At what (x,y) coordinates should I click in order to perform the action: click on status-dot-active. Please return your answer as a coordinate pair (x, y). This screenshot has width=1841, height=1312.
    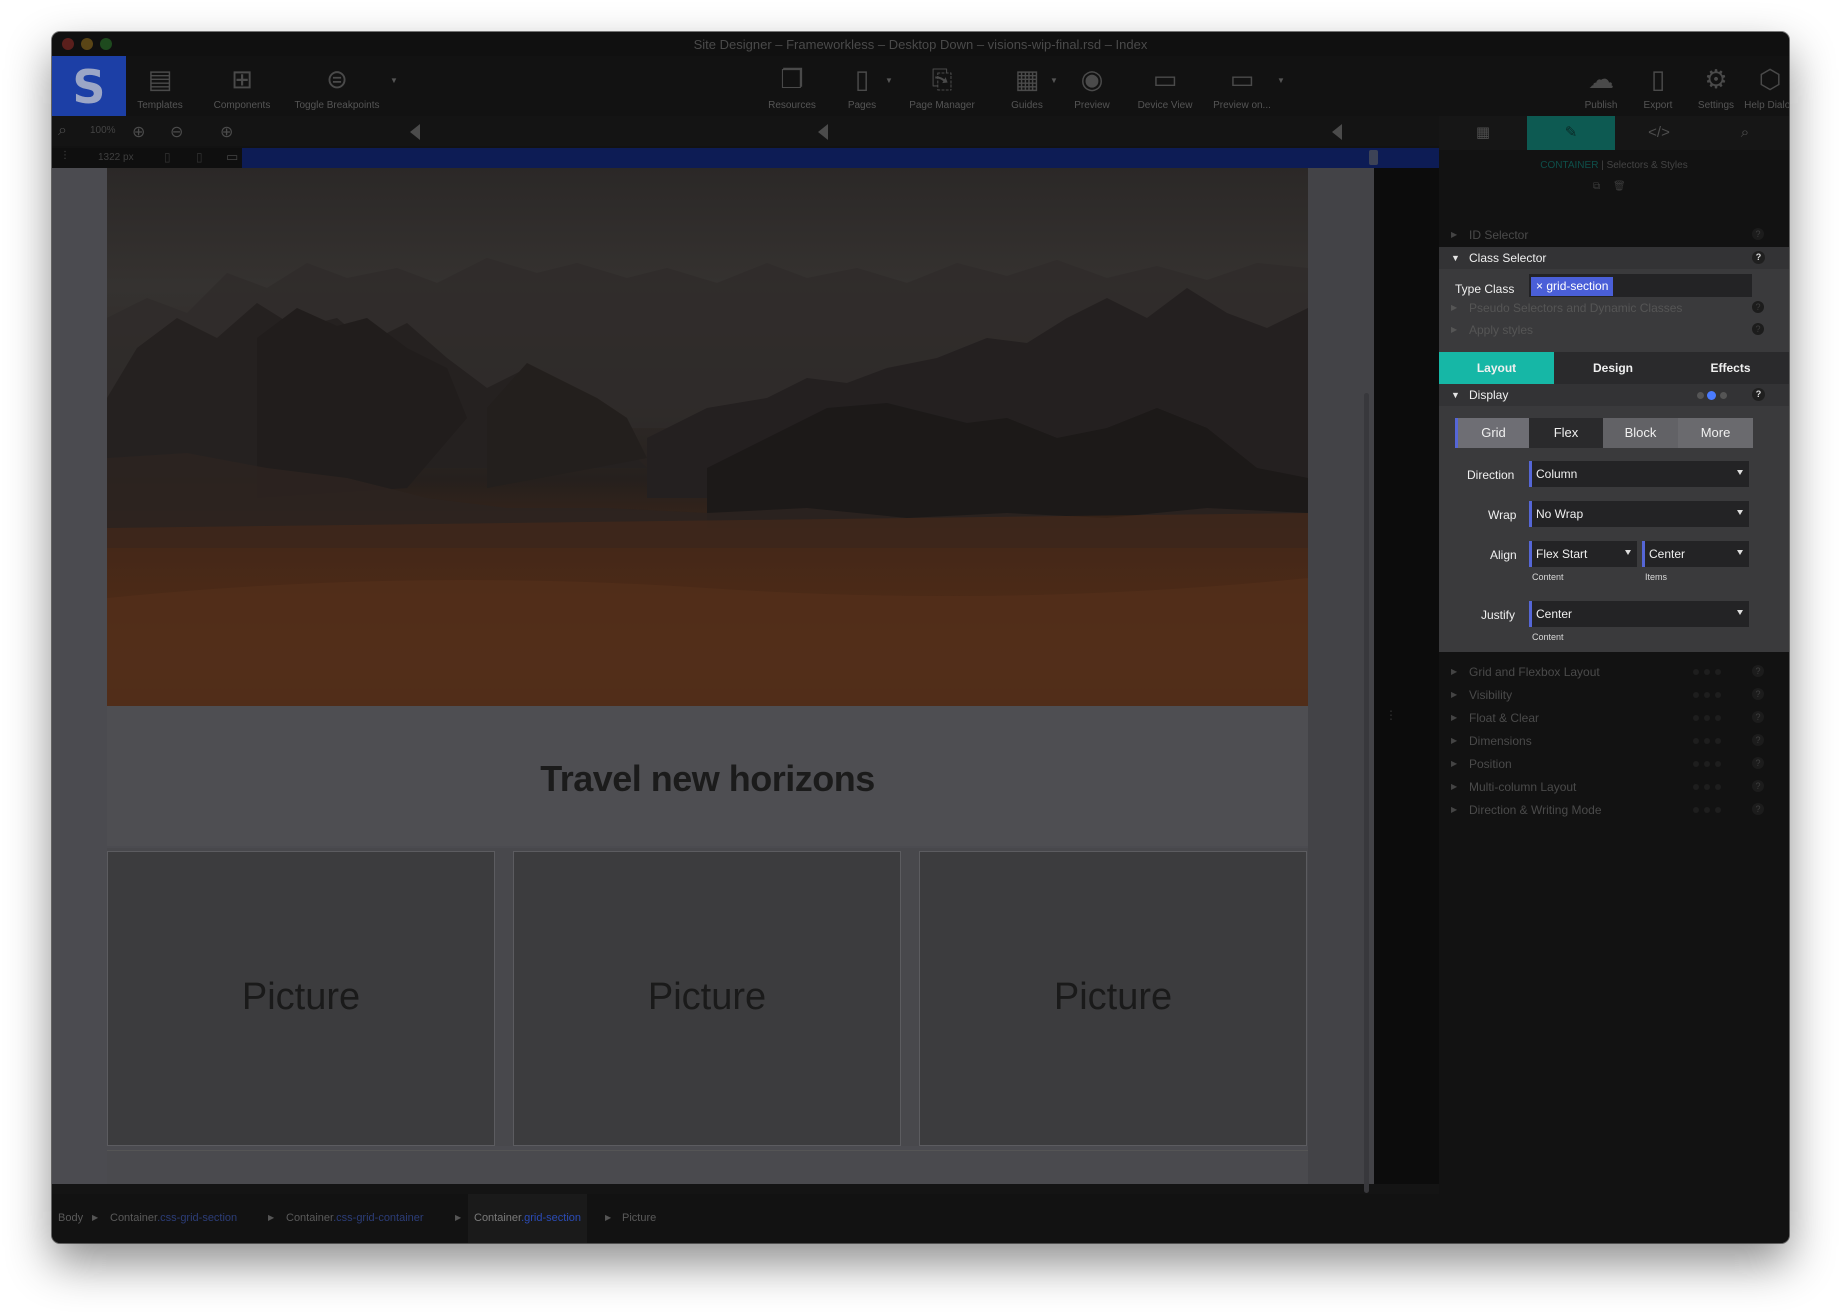
    Looking at the image, I should click on (1711, 395).